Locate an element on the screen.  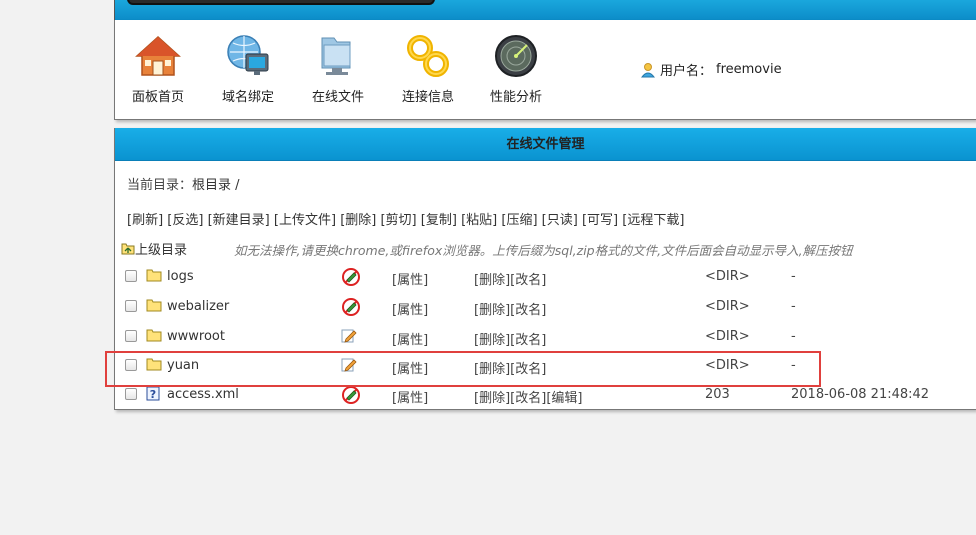
radar-gauge-icon is located at coordinates (516, 56).